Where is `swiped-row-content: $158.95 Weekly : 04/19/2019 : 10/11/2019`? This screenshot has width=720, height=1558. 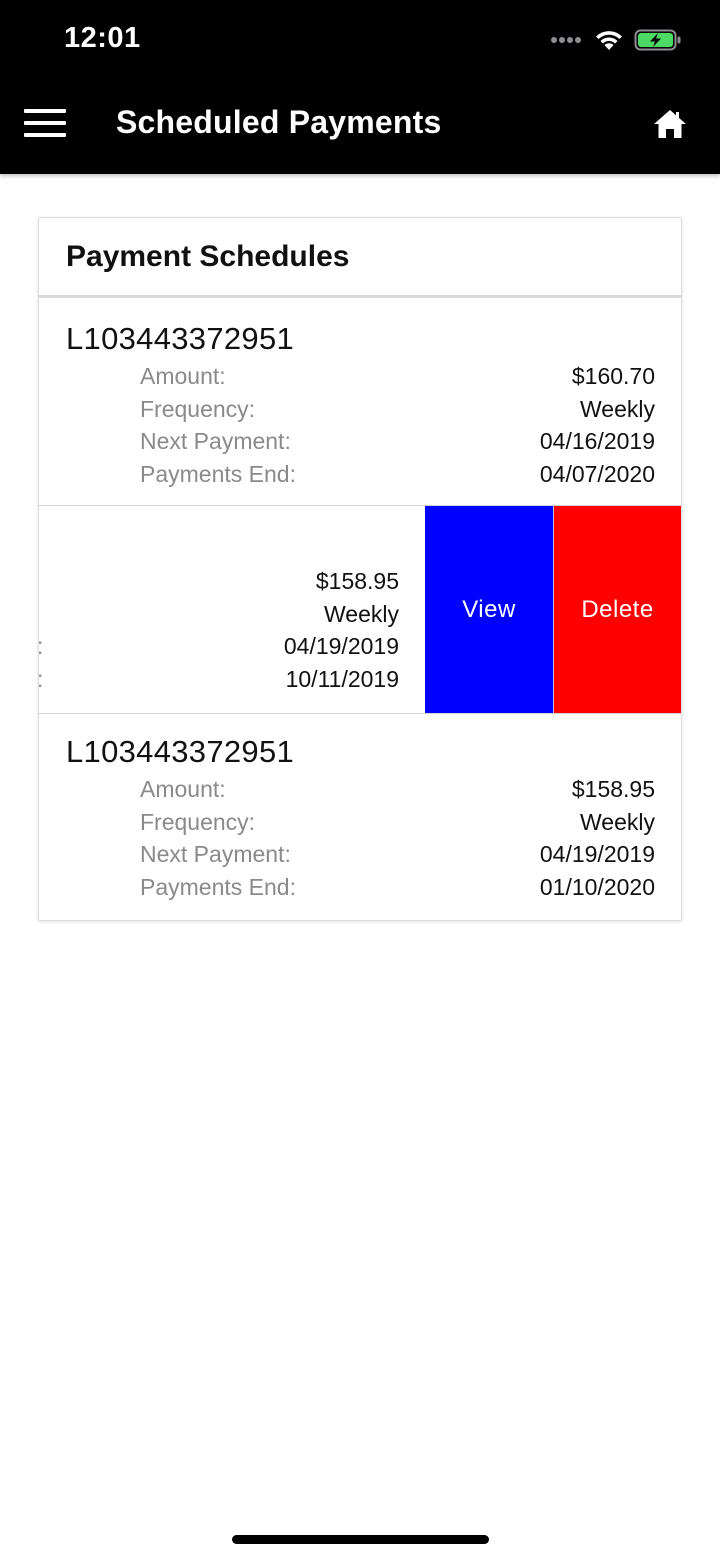 swiped-row-content: $158.95 Weekly : 04/19/2019 : 10/11/2019 is located at coordinates (232, 609).